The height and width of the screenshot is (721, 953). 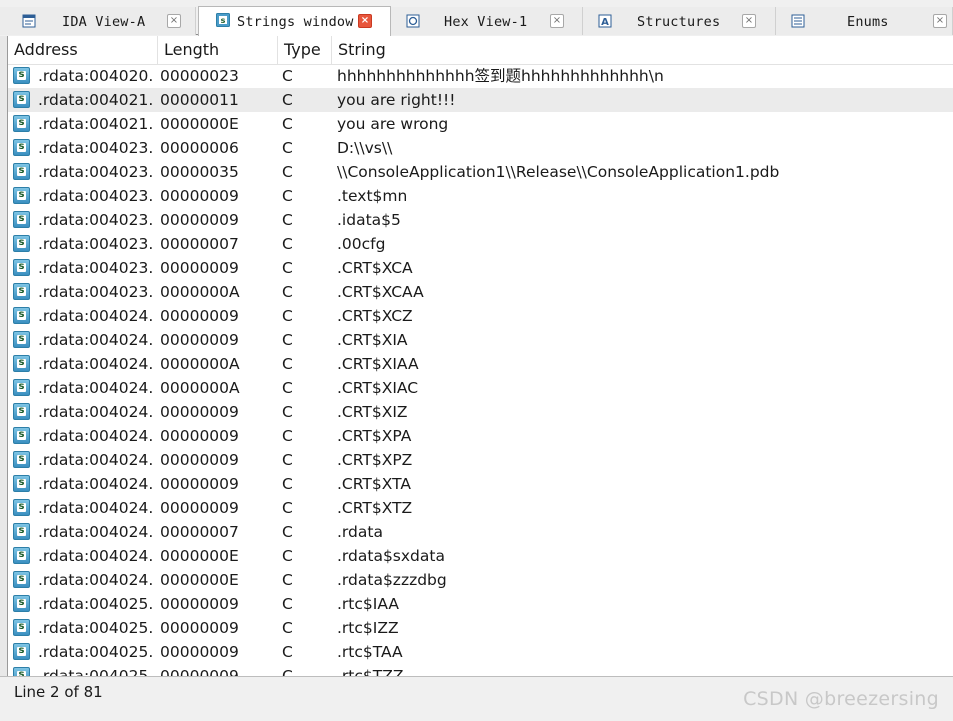 I want to click on table-row: s .rdata:004024... 00000009 C .CRT$XIZ, so click(x=480, y=412).